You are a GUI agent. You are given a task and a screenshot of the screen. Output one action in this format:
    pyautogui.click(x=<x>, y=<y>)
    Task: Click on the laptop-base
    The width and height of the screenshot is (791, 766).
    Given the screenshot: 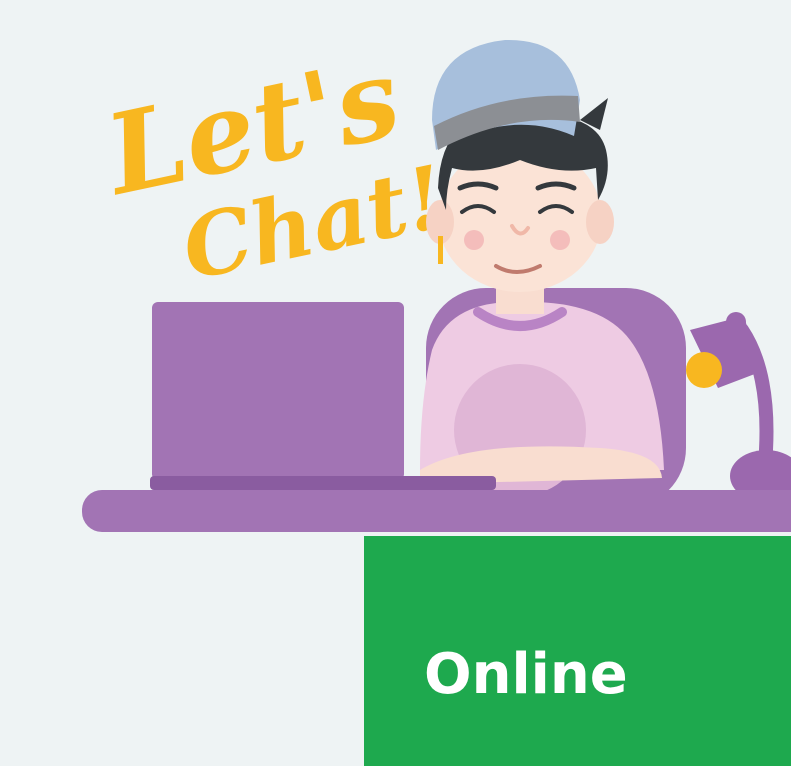 What is the action you would take?
    pyautogui.click(x=323, y=483)
    